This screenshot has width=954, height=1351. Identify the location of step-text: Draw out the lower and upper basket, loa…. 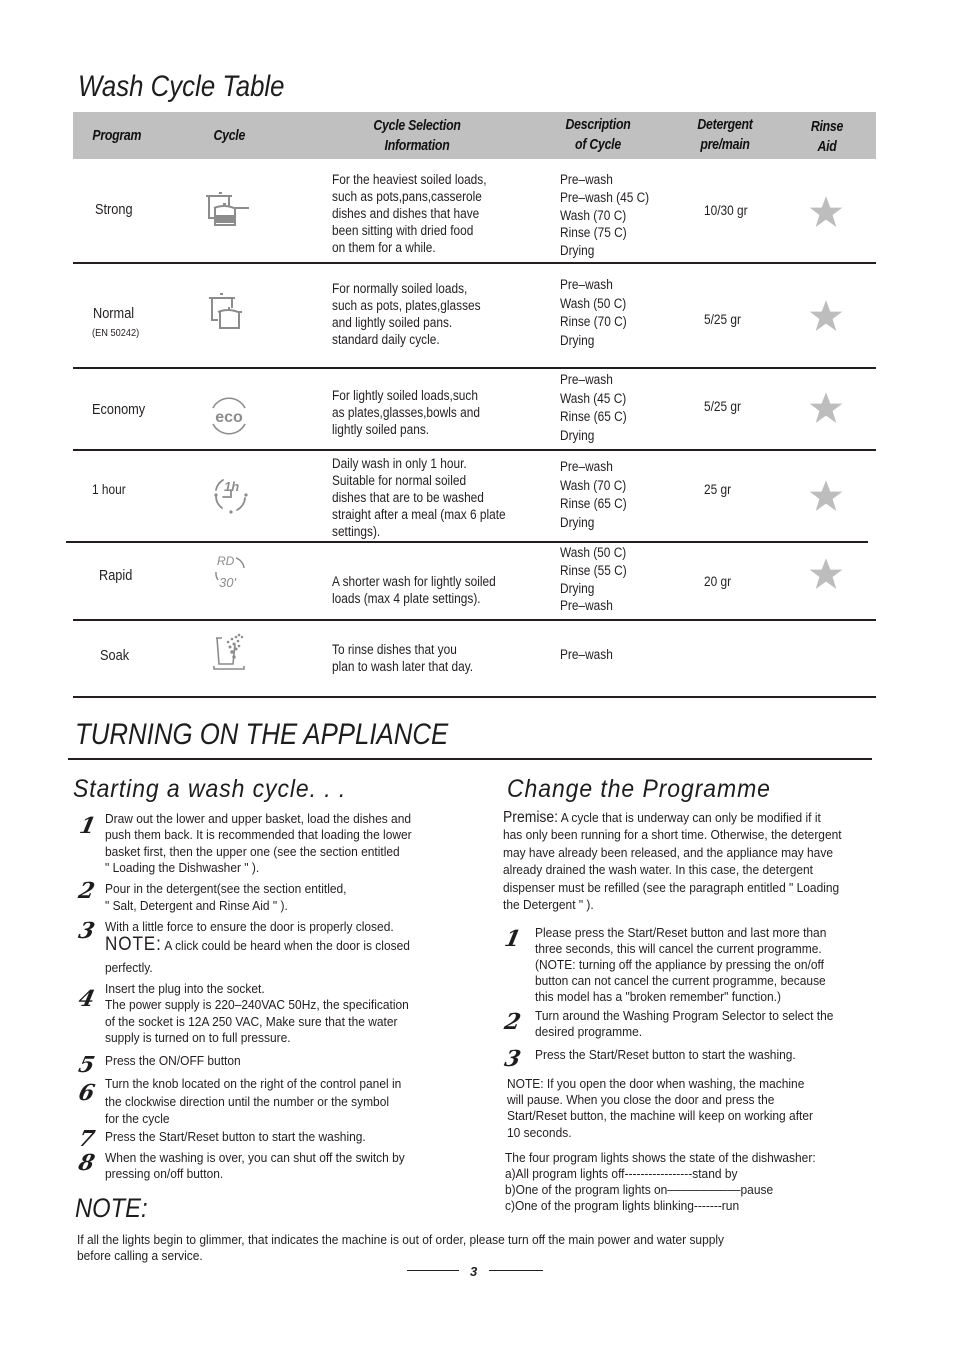
(258, 843).